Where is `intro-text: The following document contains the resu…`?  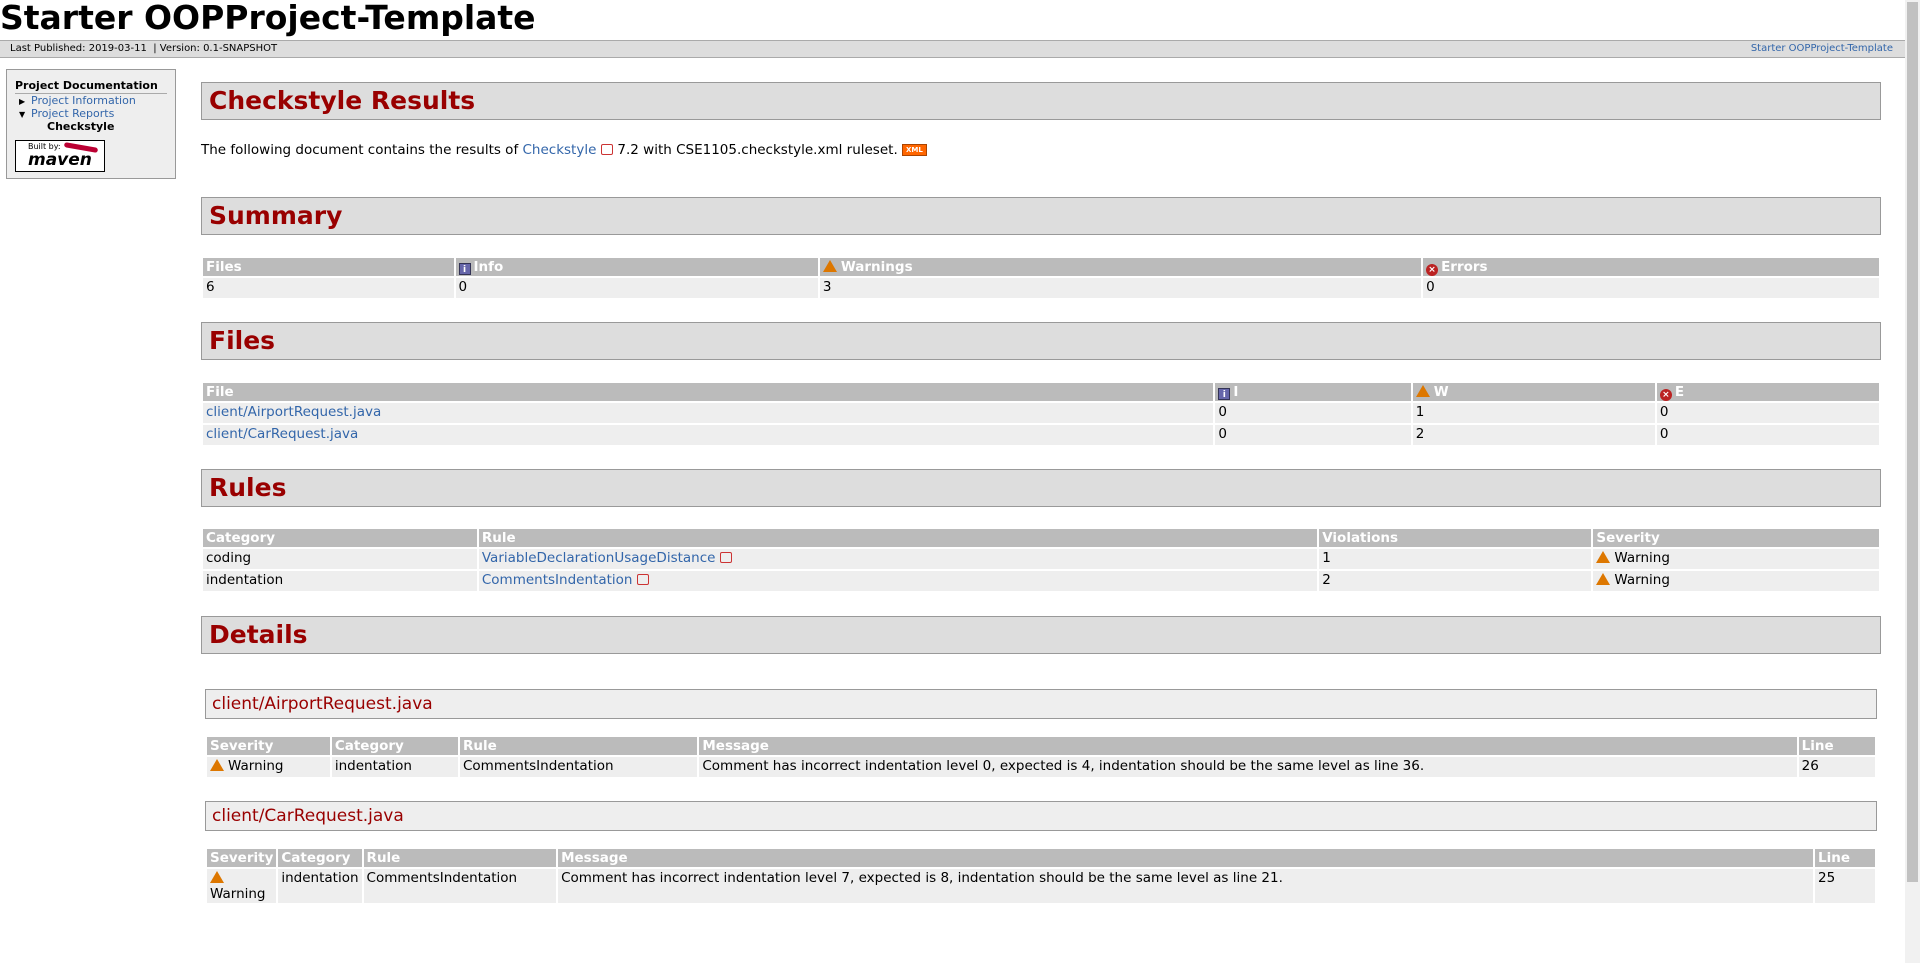 intro-text: The following document contains the resu… is located at coordinates (1041, 150).